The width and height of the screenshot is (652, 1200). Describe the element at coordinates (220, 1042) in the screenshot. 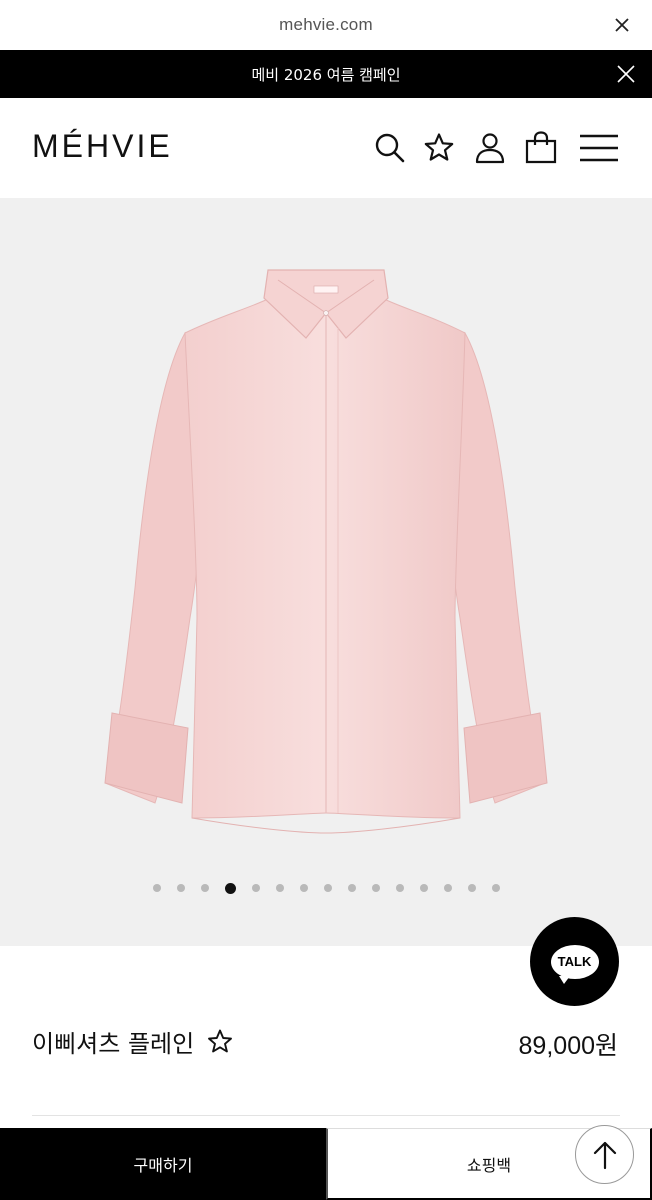

I see `wishlist-star-icon` at that location.